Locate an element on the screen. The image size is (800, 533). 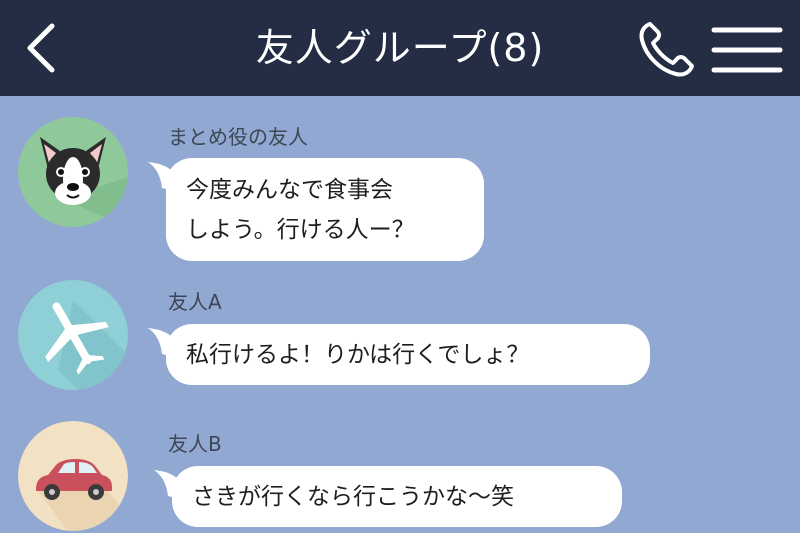
car-icon is located at coordinates (73, 476).